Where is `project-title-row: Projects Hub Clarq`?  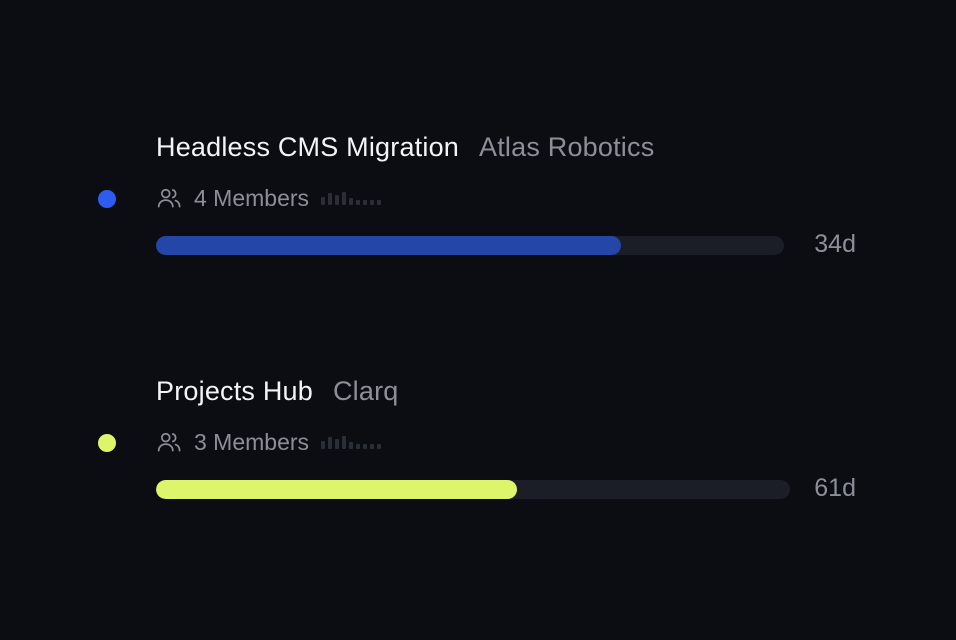
project-title-row: Projects Hub Clarq is located at coordinates (277, 396).